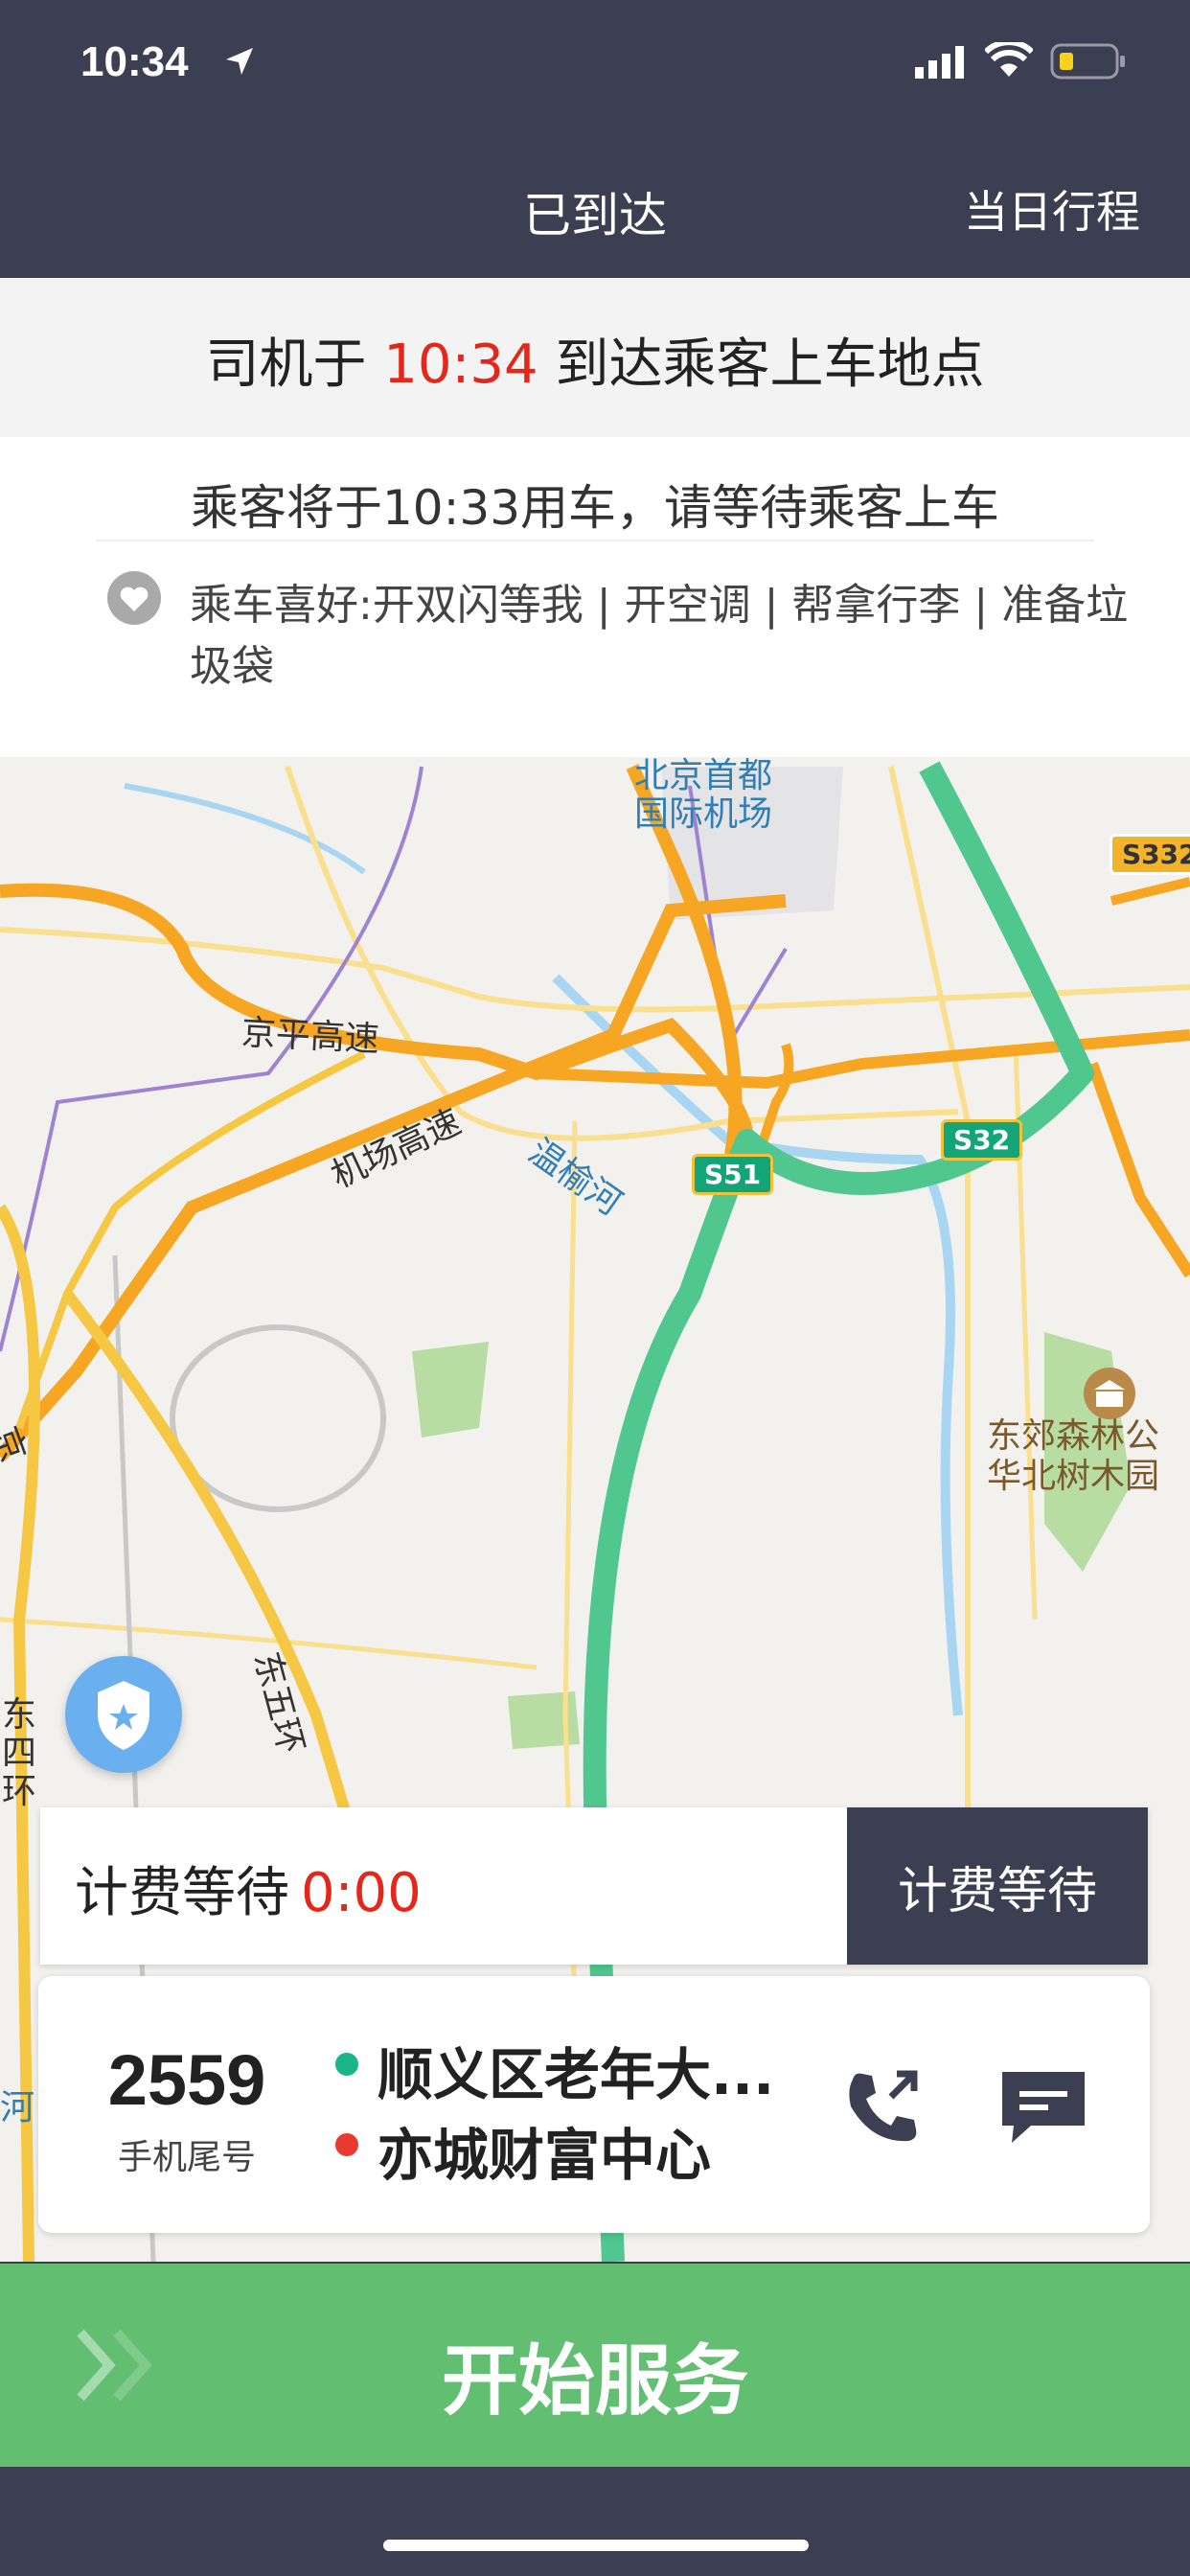 The height and width of the screenshot is (2576, 1190). What do you see at coordinates (240, 62) in the screenshot?
I see `location-arrow-icon` at bounding box center [240, 62].